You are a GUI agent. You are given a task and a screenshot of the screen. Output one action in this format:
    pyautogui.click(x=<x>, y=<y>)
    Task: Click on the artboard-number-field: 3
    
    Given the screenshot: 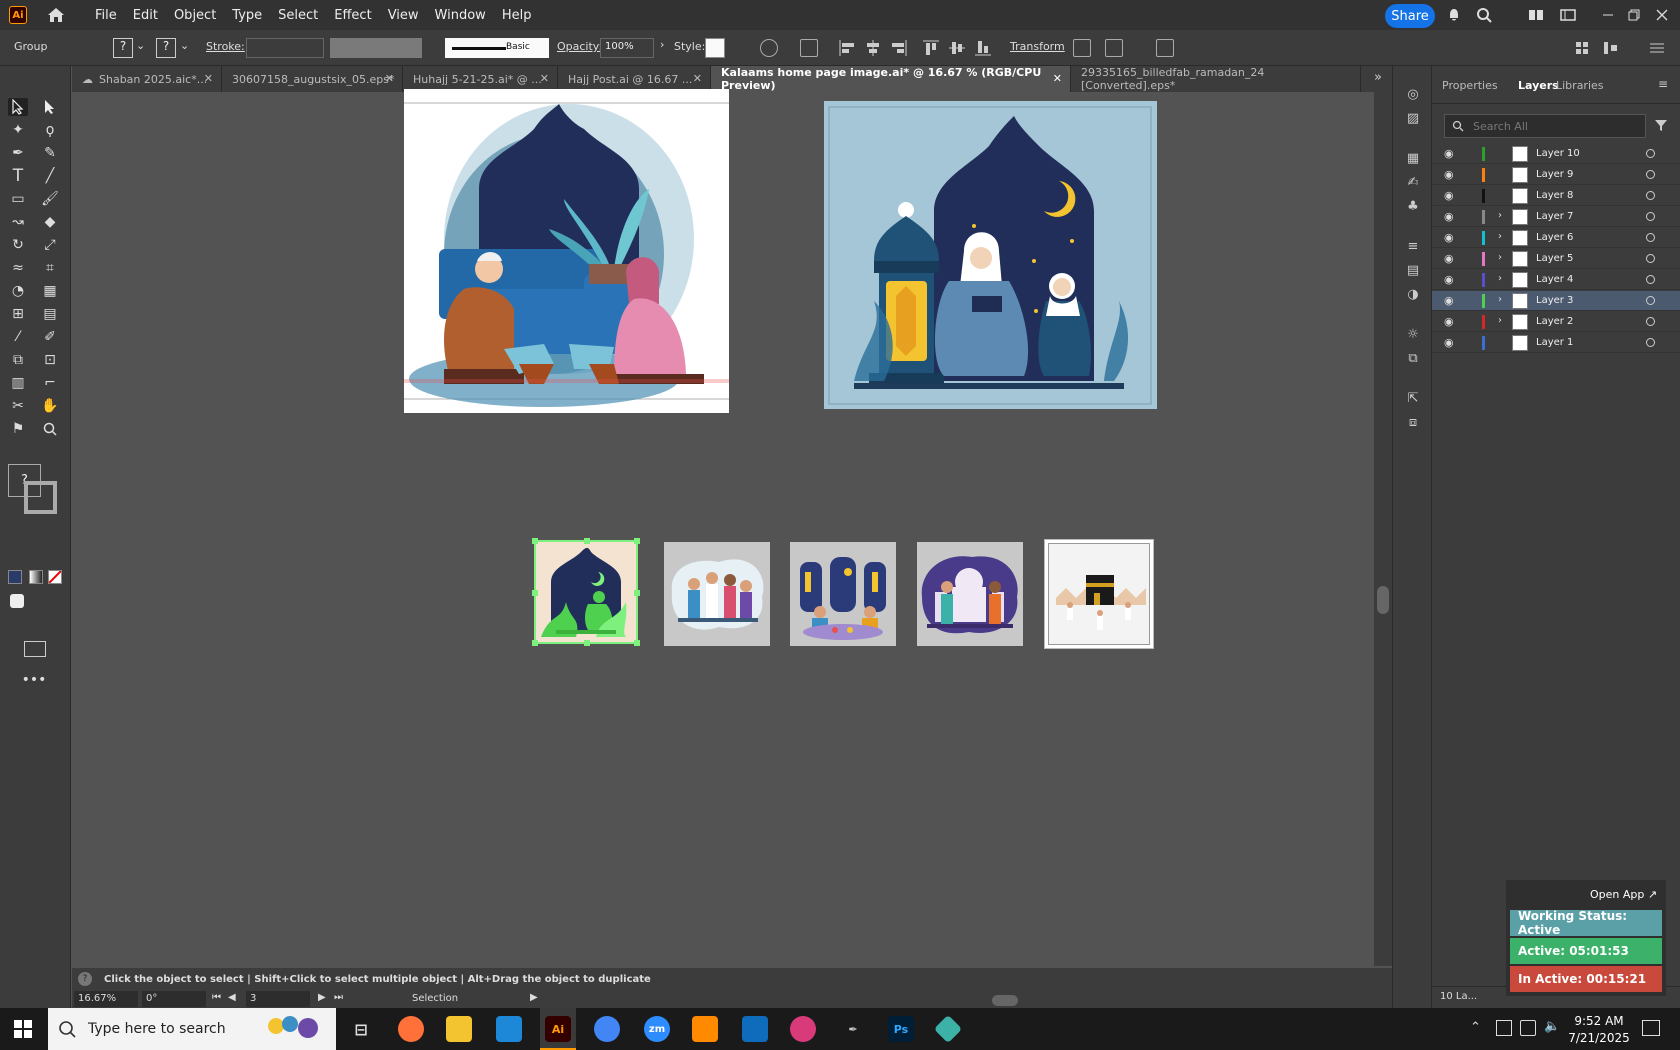 What is the action you would take?
    pyautogui.click(x=278, y=999)
    